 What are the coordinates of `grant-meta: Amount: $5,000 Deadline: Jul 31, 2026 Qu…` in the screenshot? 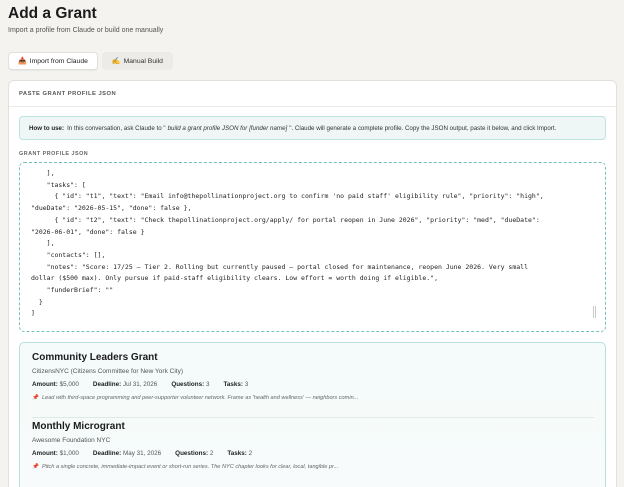 It's located at (314, 384).